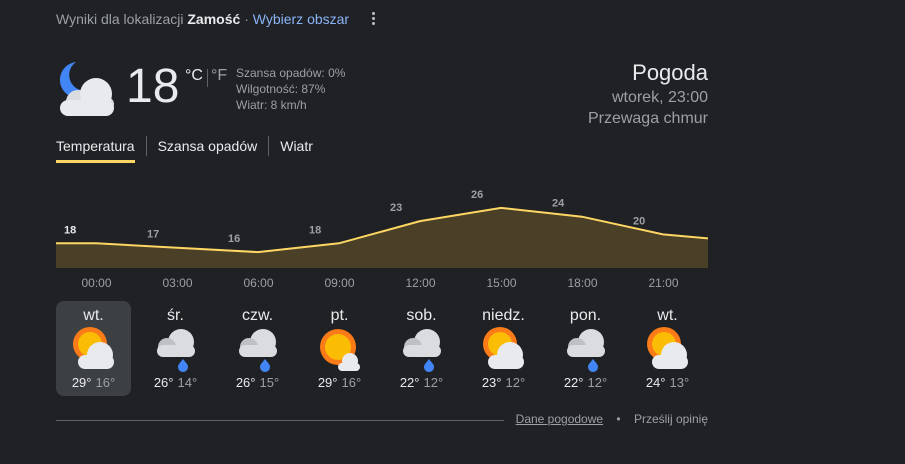 This screenshot has height=464, width=905. Describe the element at coordinates (281, 89) in the screenshot. I see `humidity: Wilgotność: 87%` at that location.